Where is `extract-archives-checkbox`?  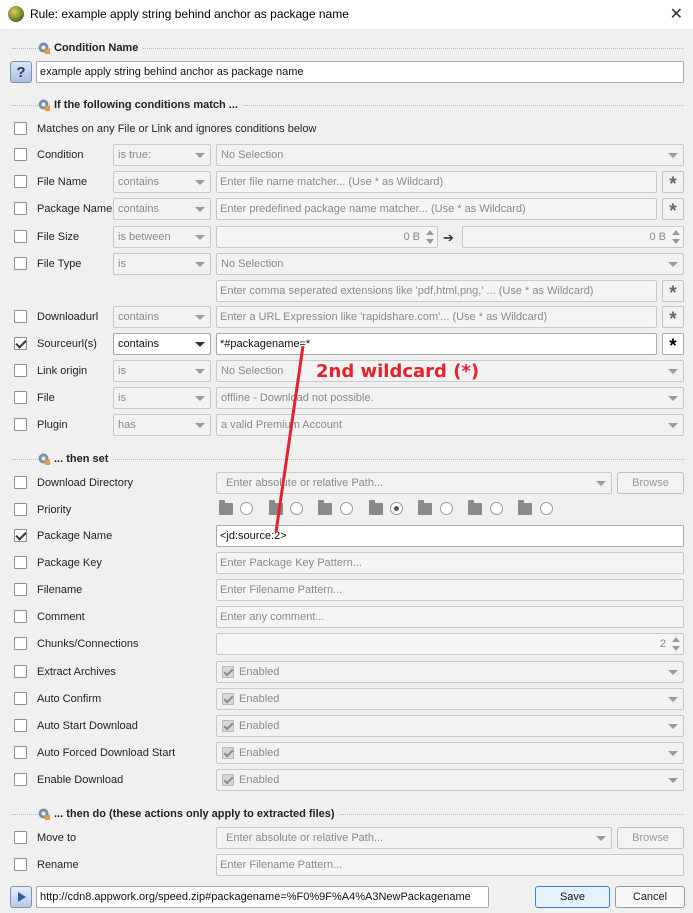 extract-archives-checkbox is located at coordinates (20, 671).